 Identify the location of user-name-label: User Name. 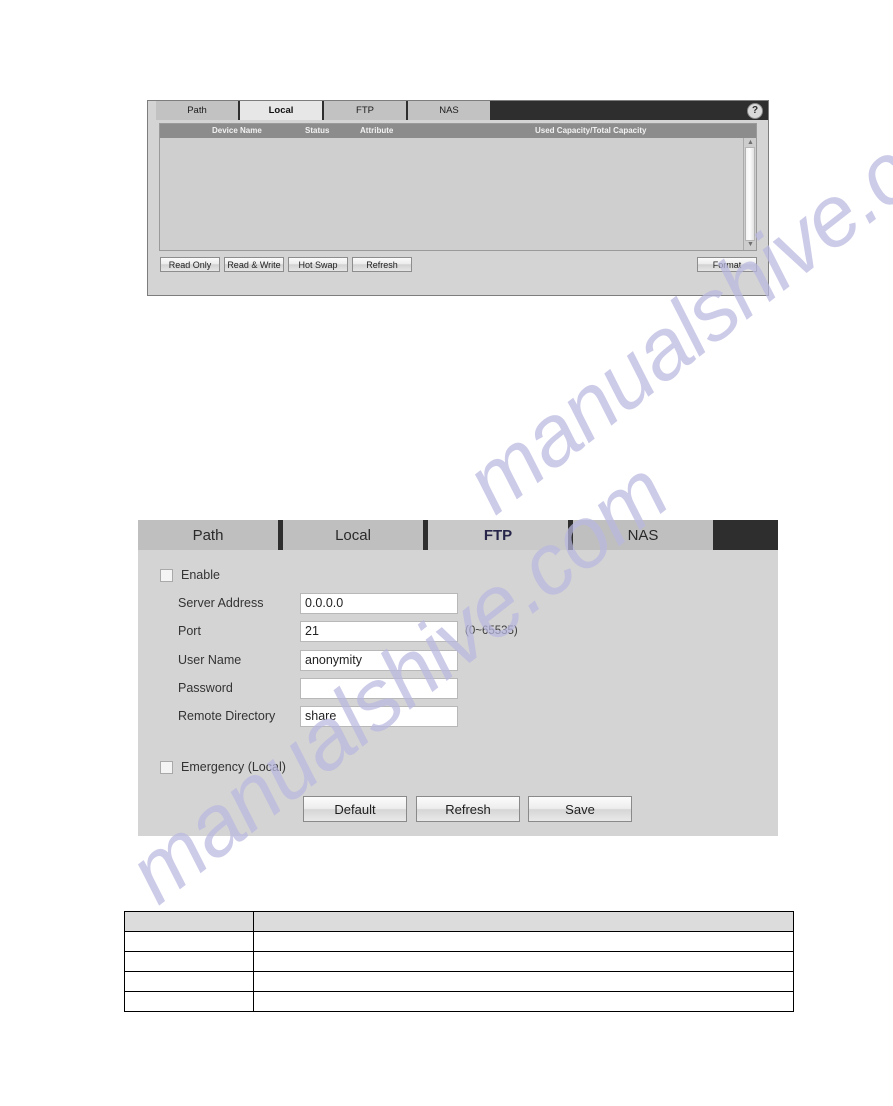
(210, 660).